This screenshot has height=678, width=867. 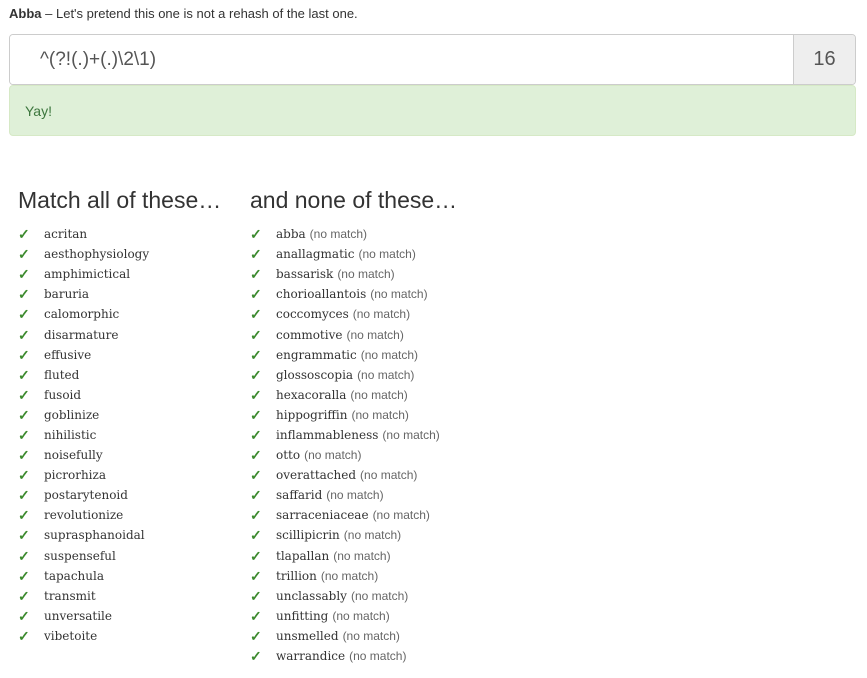 I want to click on list-item: ✓ tapachula, so click(x=119, y=576).